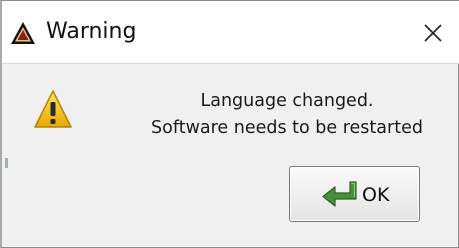  Describe the element at coordinates (23, 33) in the screenshot. I see `warning-triangle-icon` at that location.